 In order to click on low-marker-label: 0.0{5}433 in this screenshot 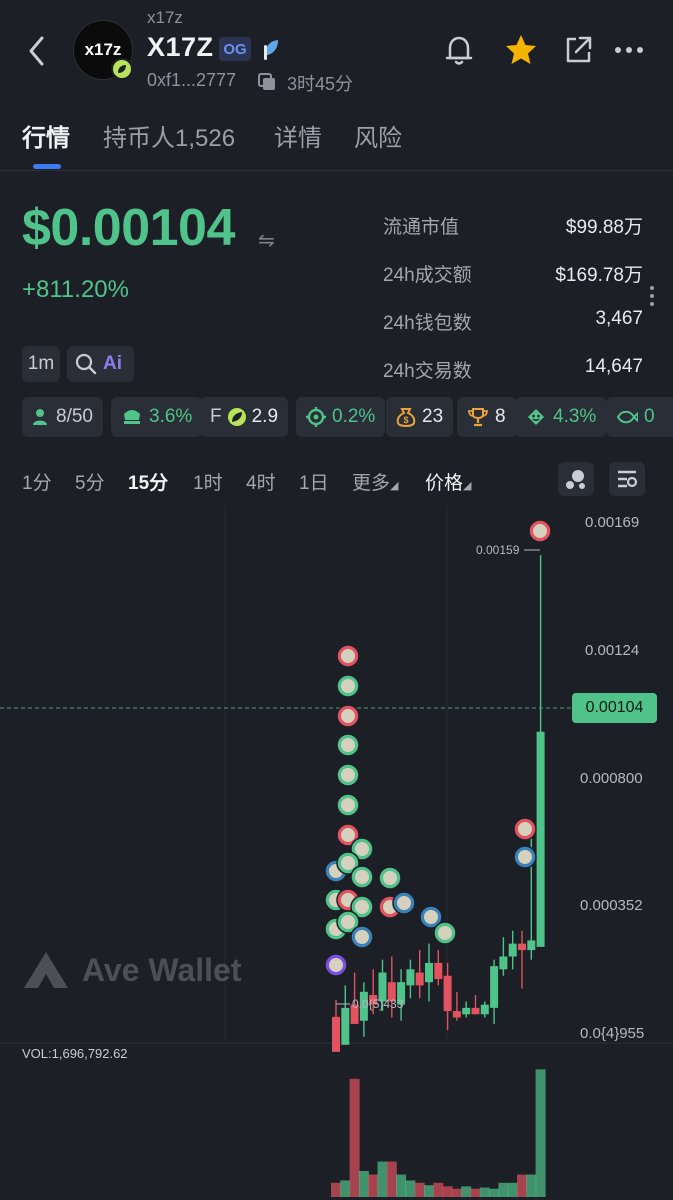, I will do `click(378, 1004)`.